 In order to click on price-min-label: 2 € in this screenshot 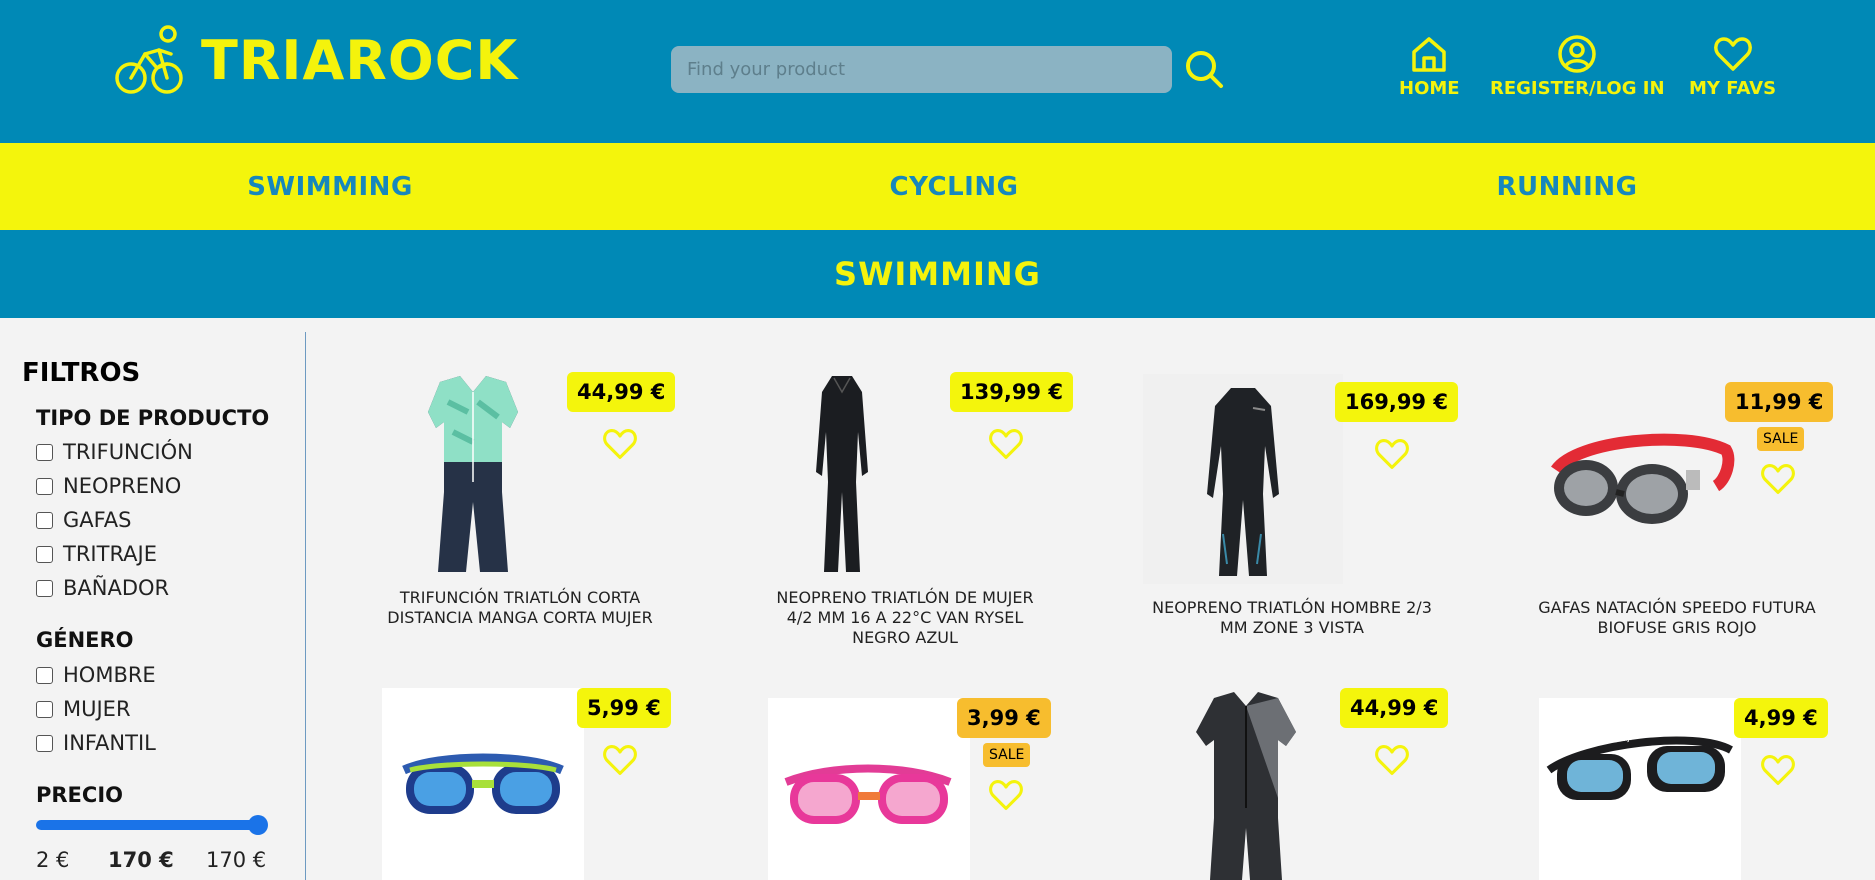, I will do `click(53, 860)`.